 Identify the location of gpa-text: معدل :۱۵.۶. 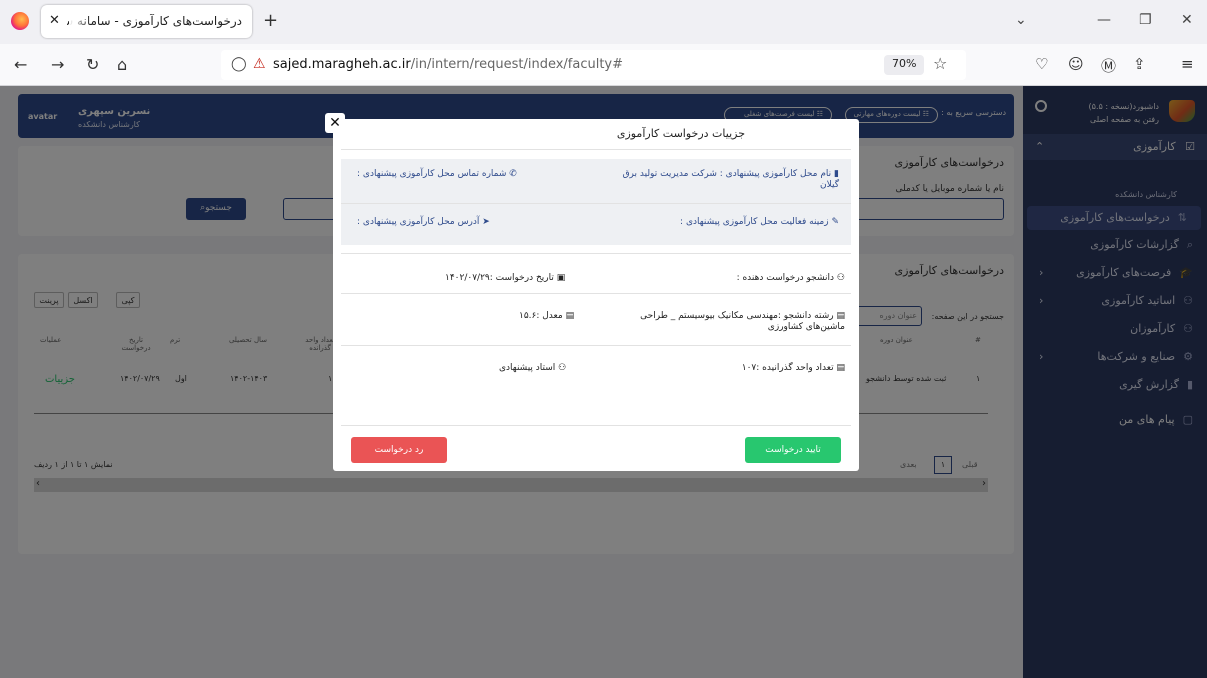
(541, 316).